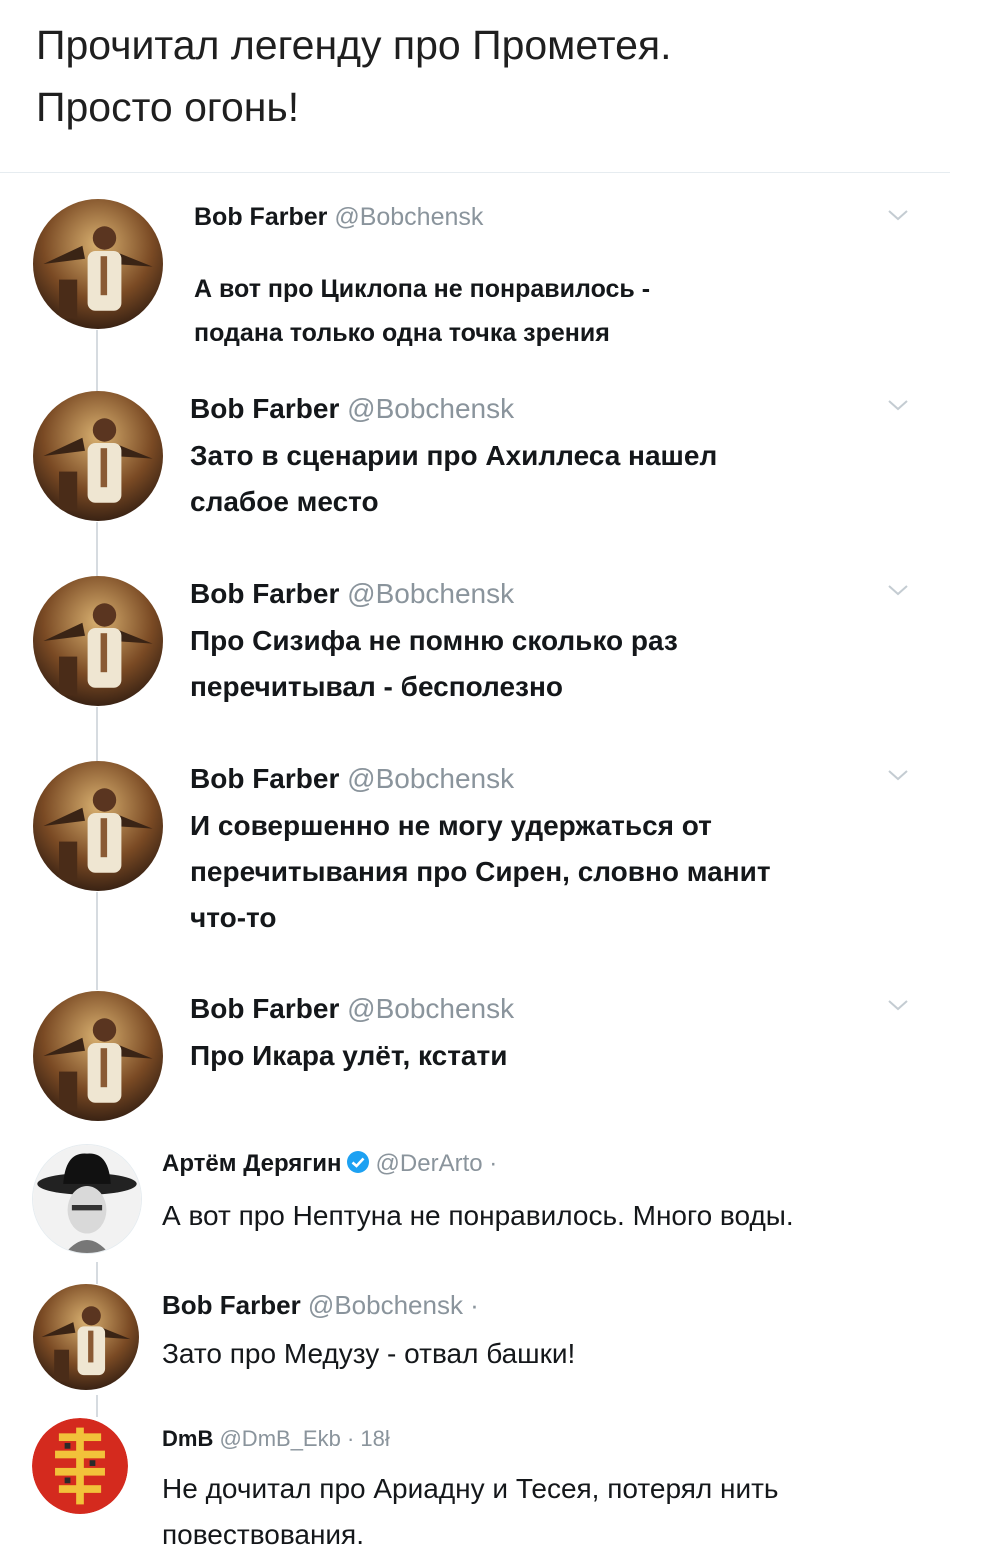 The height and width of the screenshot is (1558, 999). I want to click on reply-text: Зато про Медузу - отвал башки!, so click(368, 1354).